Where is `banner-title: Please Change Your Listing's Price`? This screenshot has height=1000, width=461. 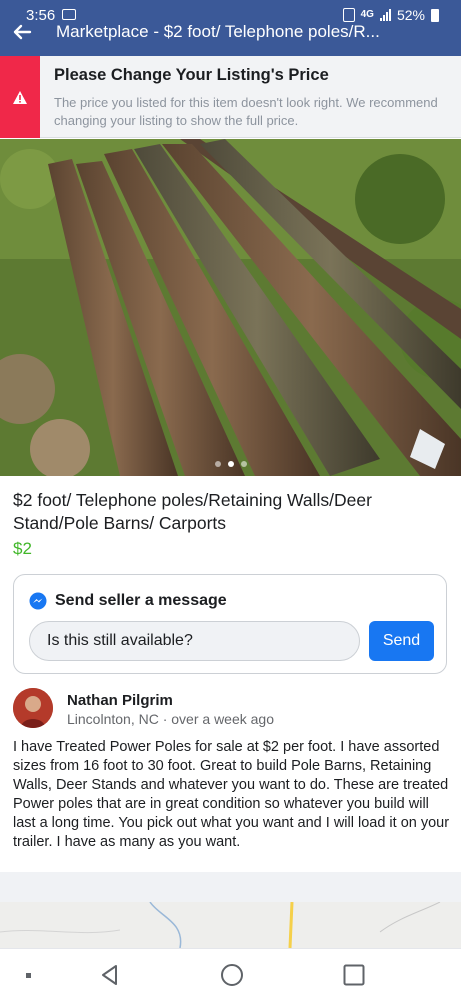
banner-title: Please Change Your Listing's Price is located at coordinates (191, 75).